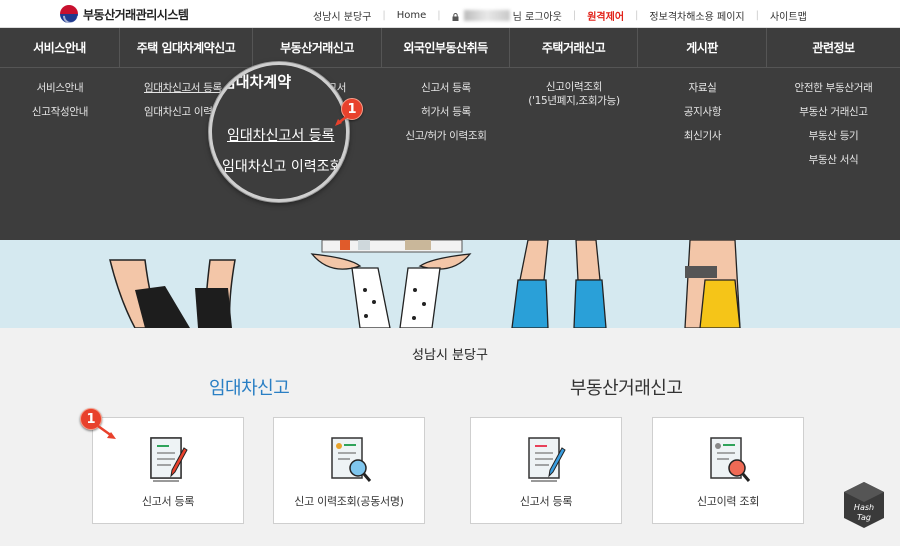  What do you see at coordinates (702, 140) in the screenshot?
I see `menu-item-news: 최신기사` at bounding box center [702, 140].